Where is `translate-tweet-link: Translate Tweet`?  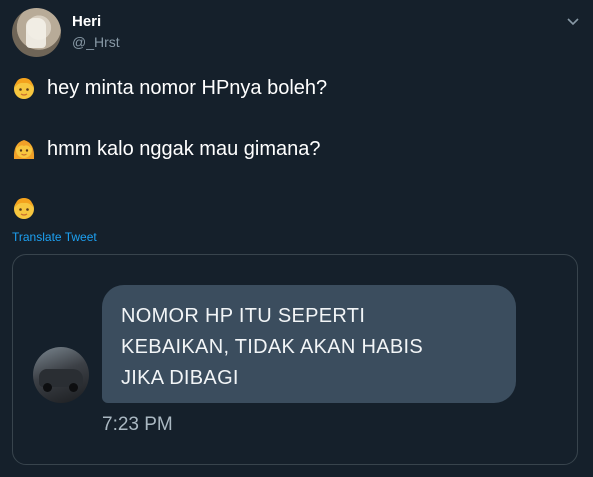
translate-tweet-link: Translate Tweet is located at coordinates (54, 237).